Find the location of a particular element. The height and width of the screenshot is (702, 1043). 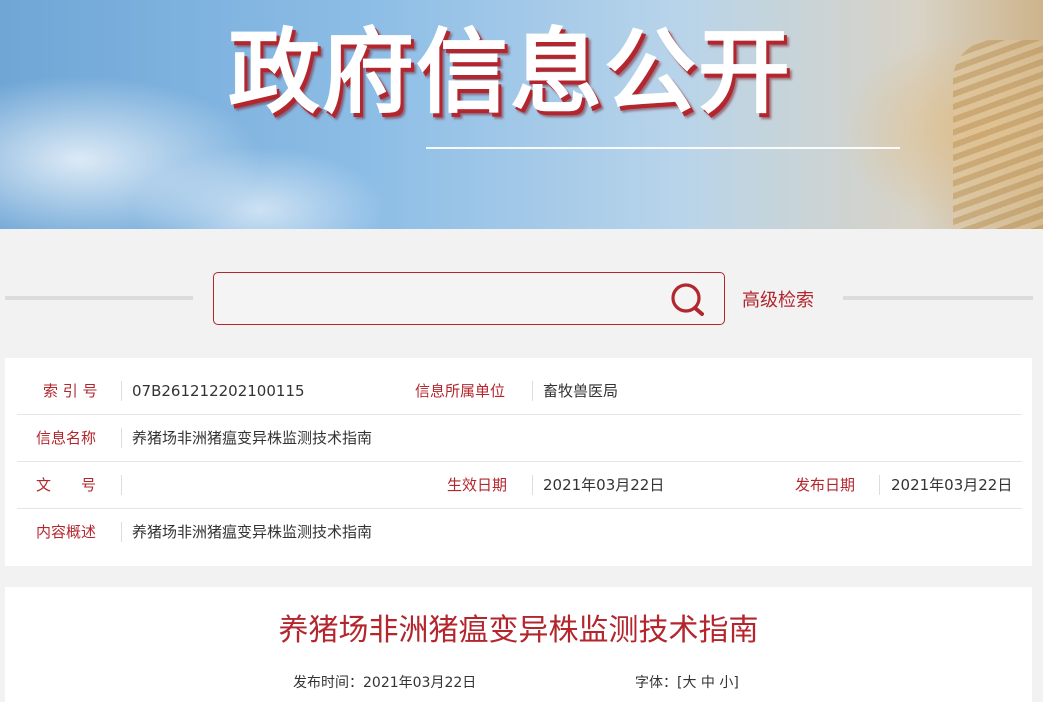

font-size-label: 字体： is located at coordinates (656, 683).